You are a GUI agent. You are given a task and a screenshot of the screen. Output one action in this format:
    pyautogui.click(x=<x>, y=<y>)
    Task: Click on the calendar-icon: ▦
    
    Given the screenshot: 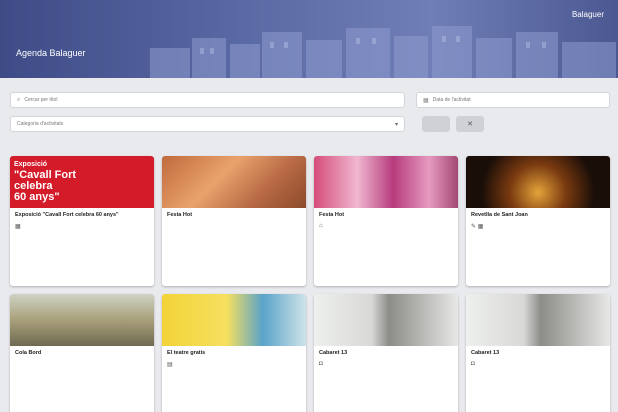 What is the action you would take?
    pyautogui.click(x=426, y=100)
    